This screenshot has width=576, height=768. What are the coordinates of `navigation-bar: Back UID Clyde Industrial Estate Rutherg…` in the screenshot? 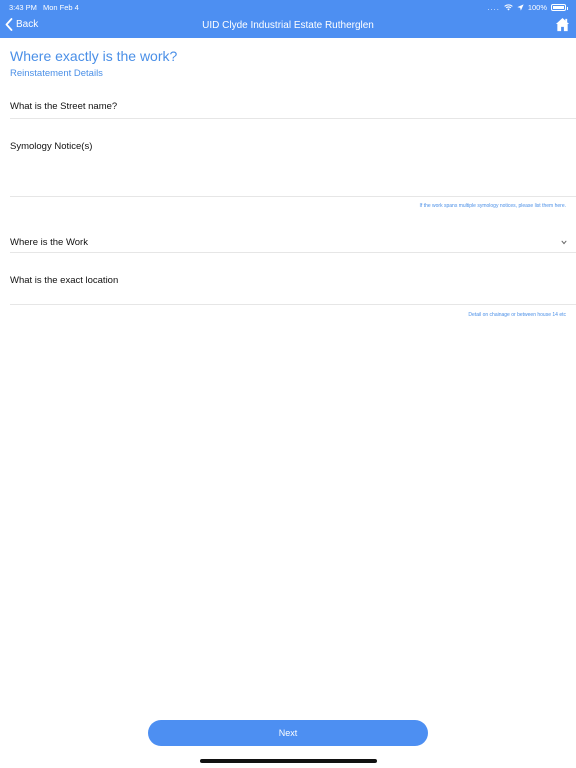 It's located at (288, 25).